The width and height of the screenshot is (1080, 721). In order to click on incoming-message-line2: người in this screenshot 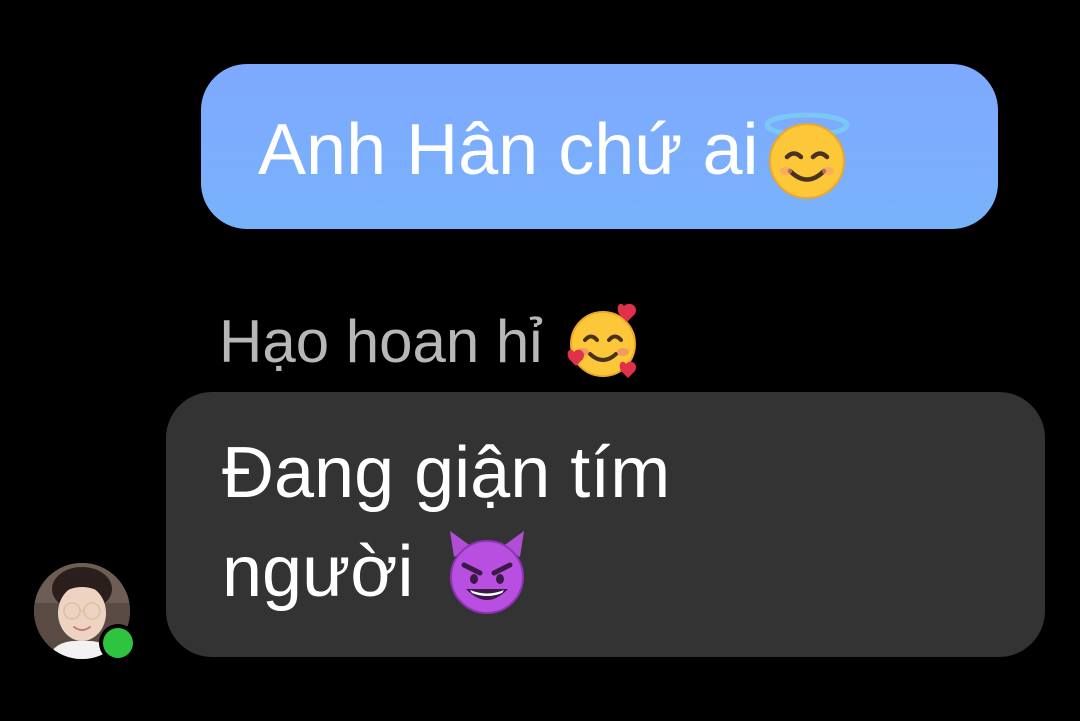, I will do `click(318, 572)`.